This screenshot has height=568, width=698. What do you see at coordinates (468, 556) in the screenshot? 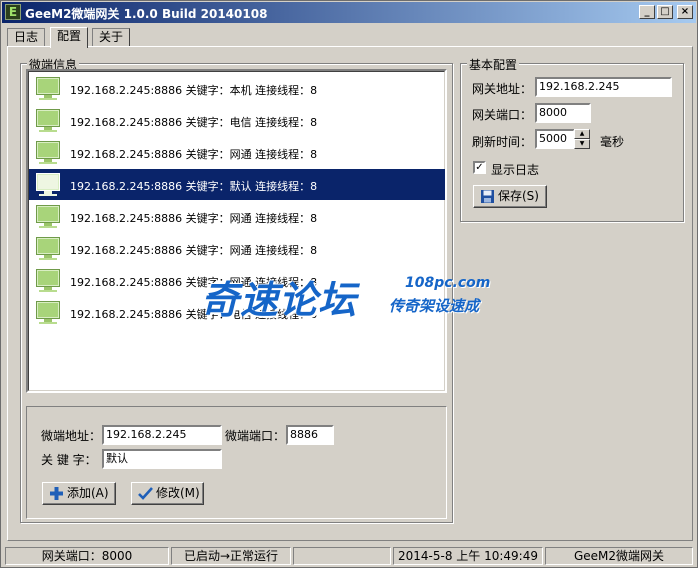
I see `status-datetime: 2014-5-8 上午 10:49:49` at bounding box center [468, 556].